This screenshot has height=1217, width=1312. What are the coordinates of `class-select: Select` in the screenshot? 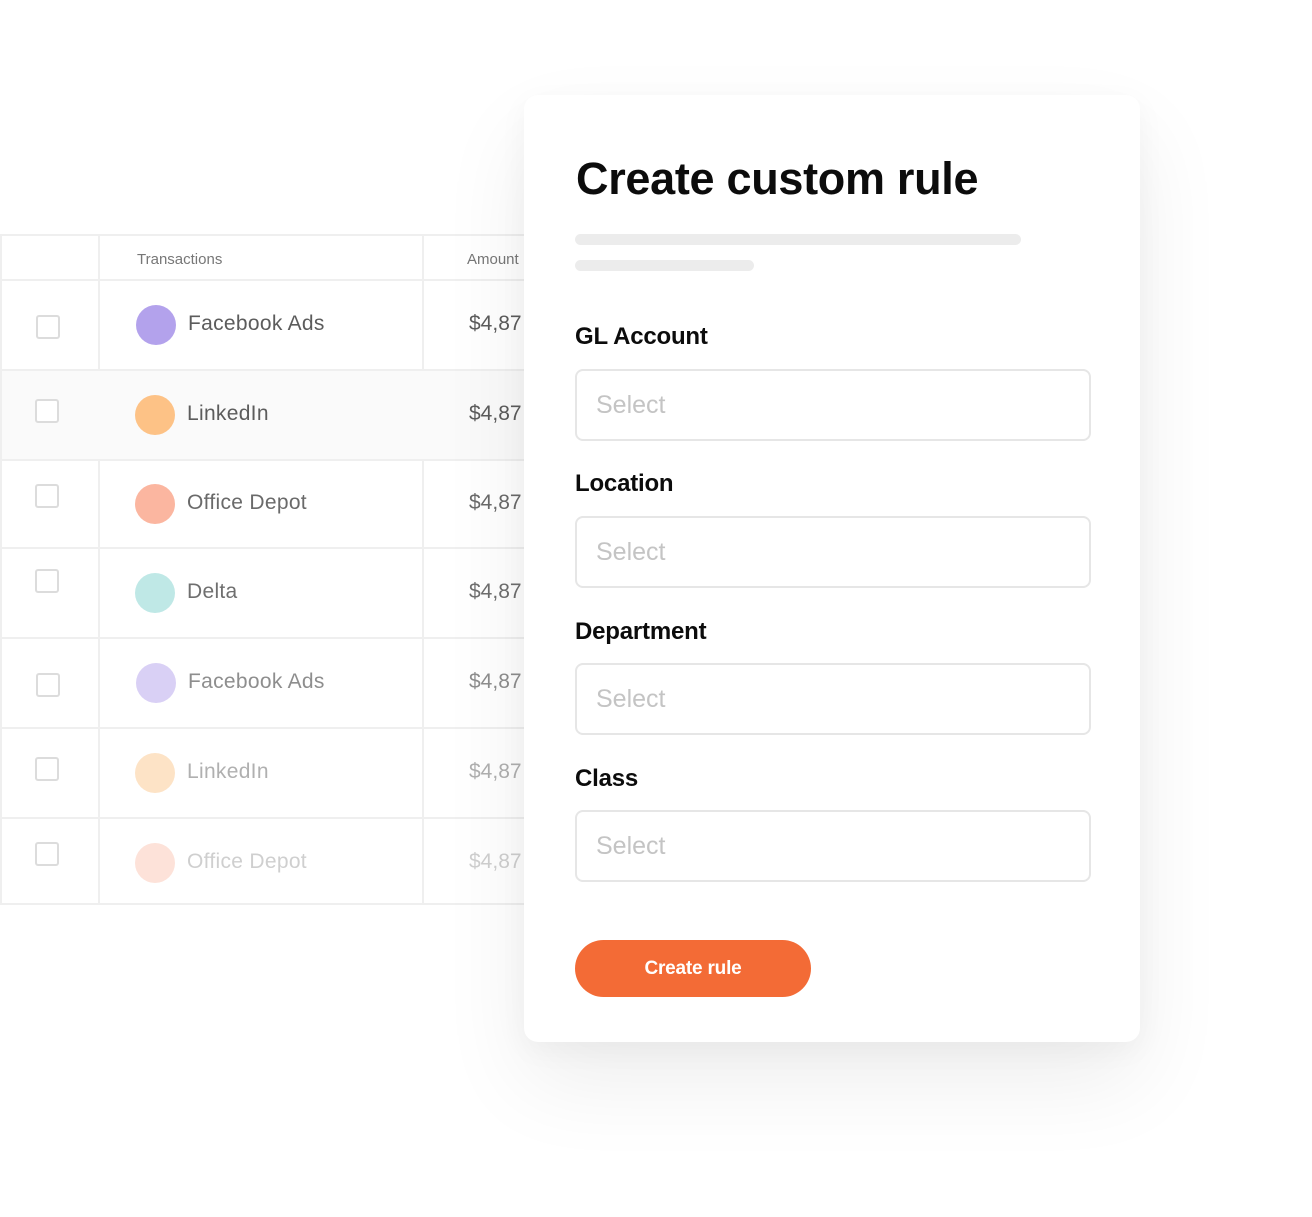 It's located at (833, 846).